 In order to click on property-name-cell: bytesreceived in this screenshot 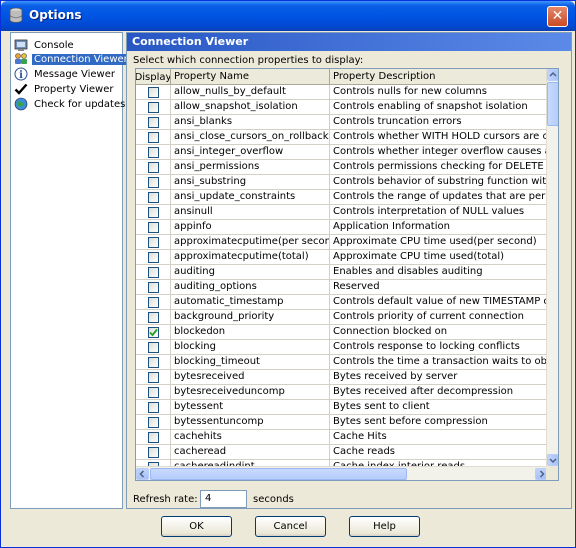, I will do `click(250, 377)`.